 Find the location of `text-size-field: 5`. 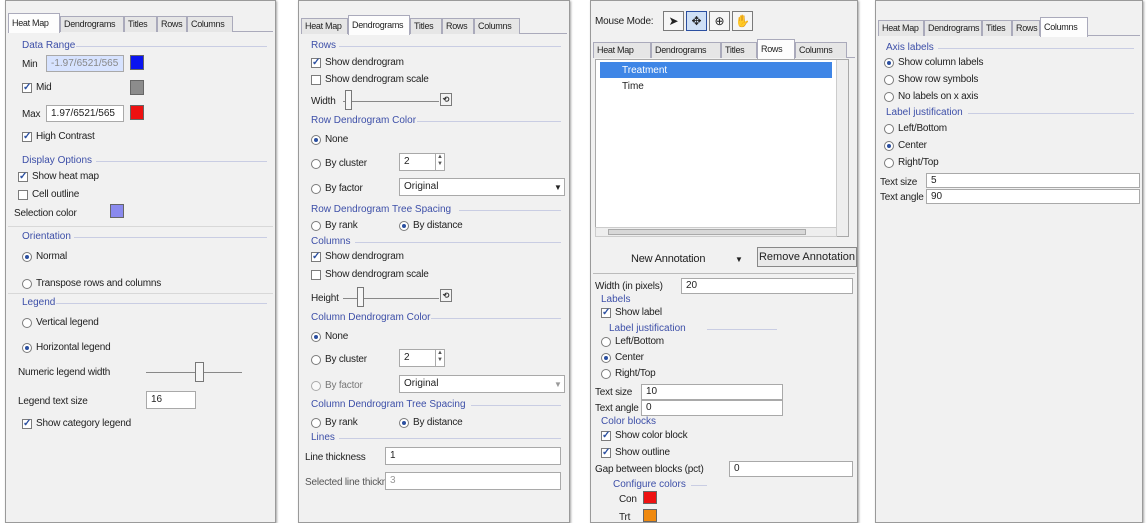

text-size-field: 5 is located at coordinates (1033, 180).